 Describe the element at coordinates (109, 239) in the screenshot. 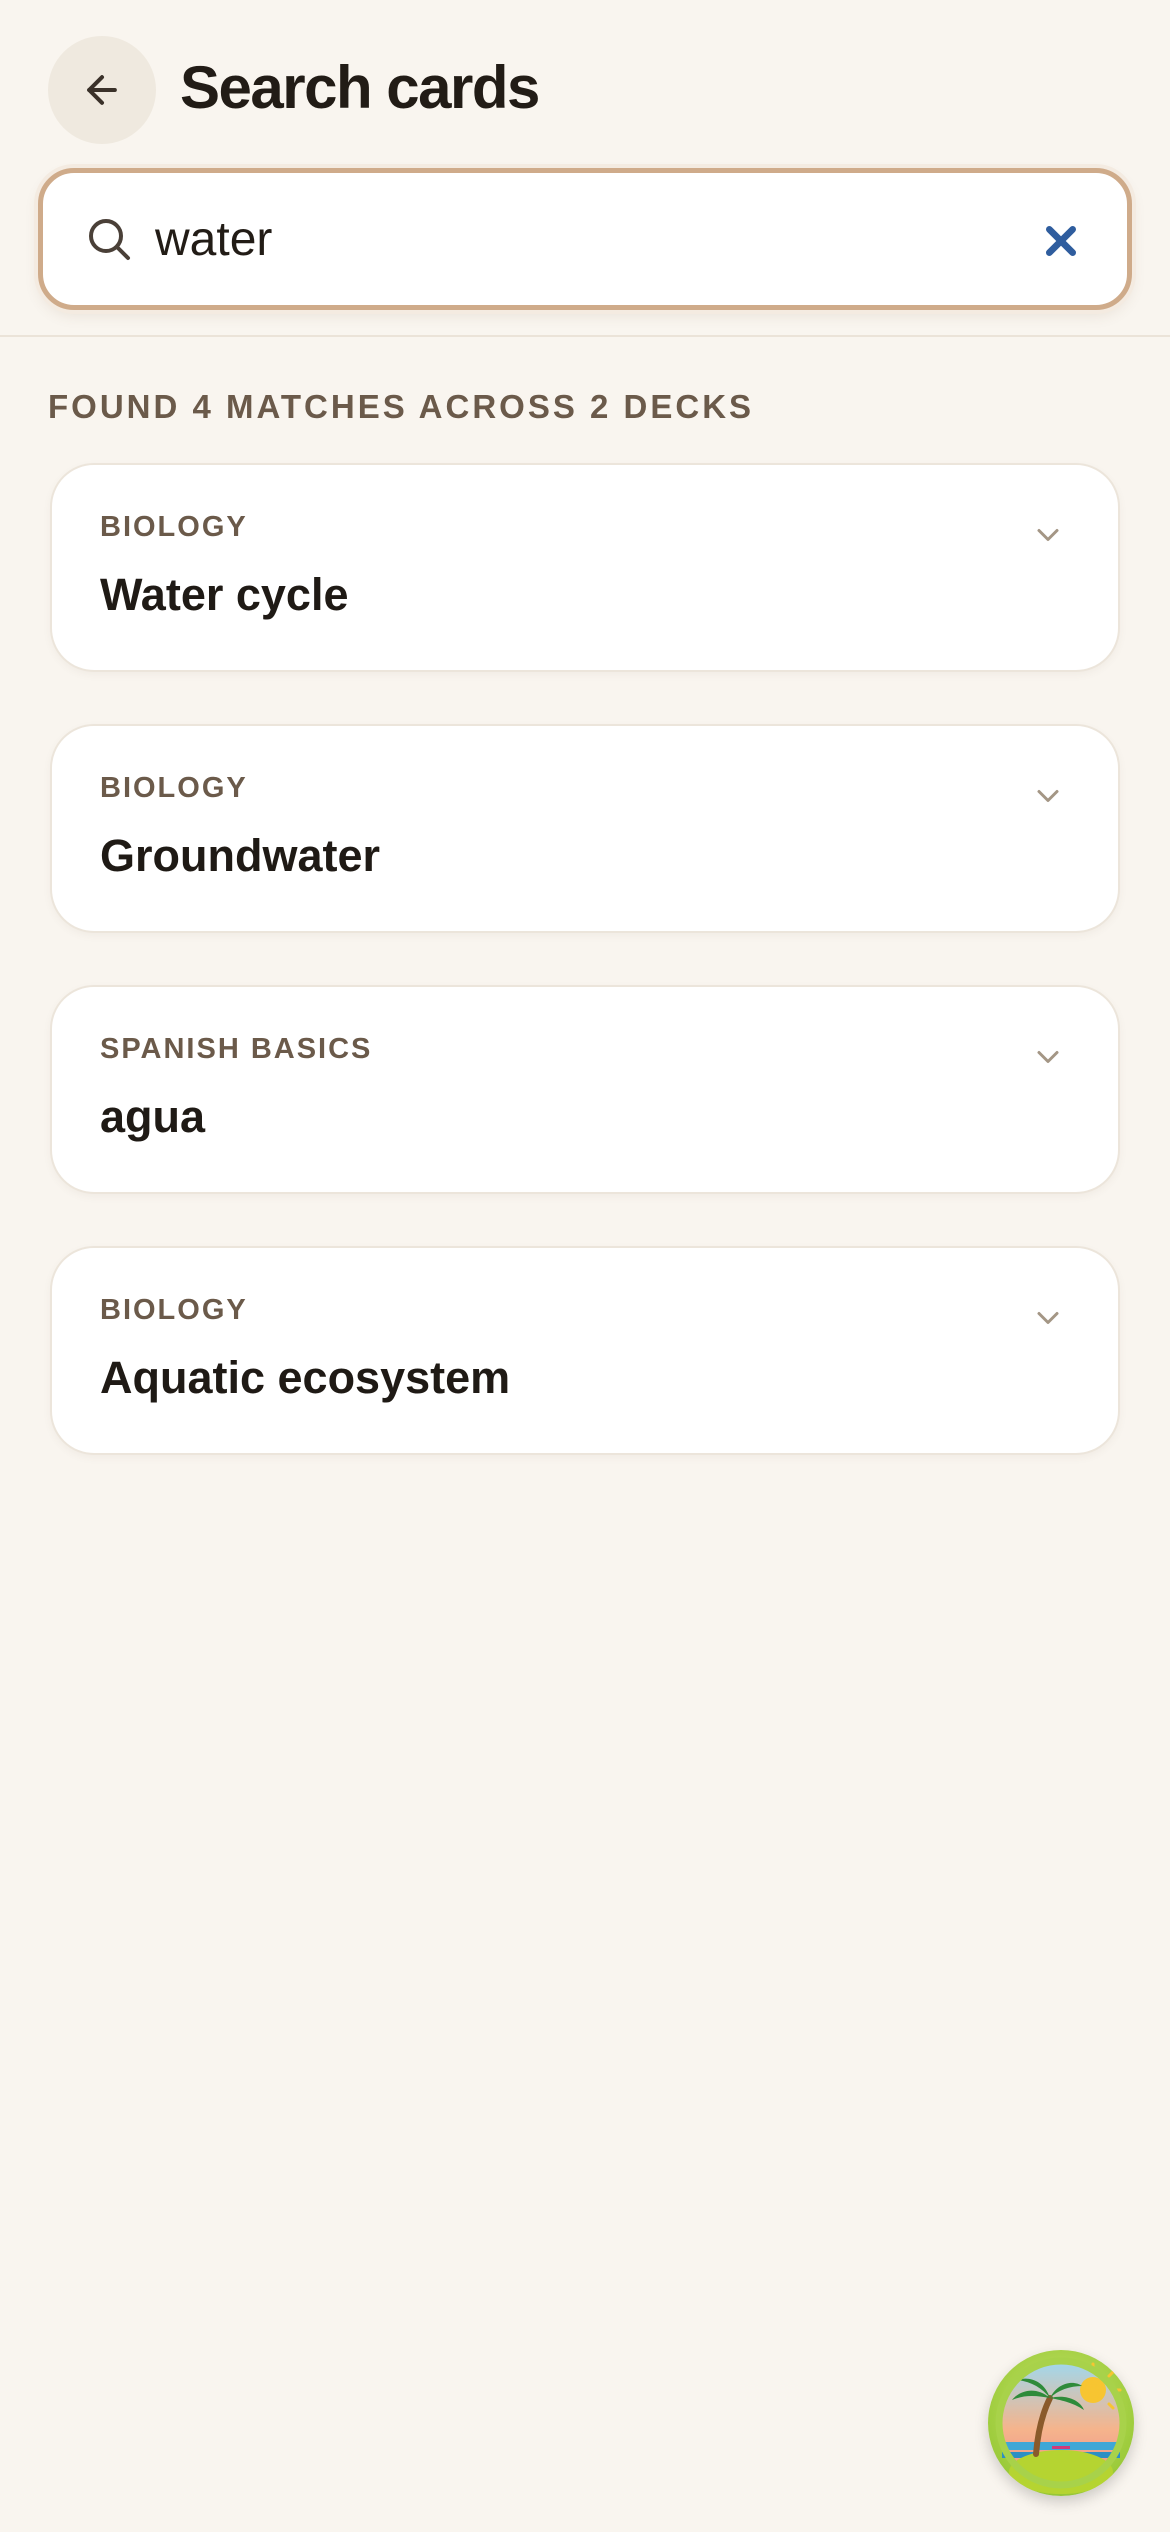

I see `search-icon` at that location.